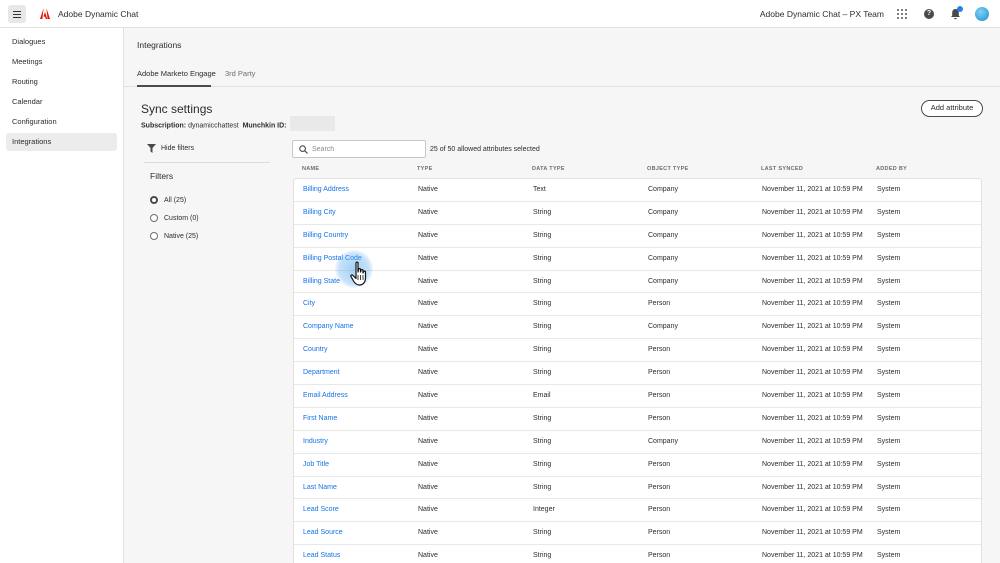  I want to click on column-header-name: NAME, so click(310, 169).